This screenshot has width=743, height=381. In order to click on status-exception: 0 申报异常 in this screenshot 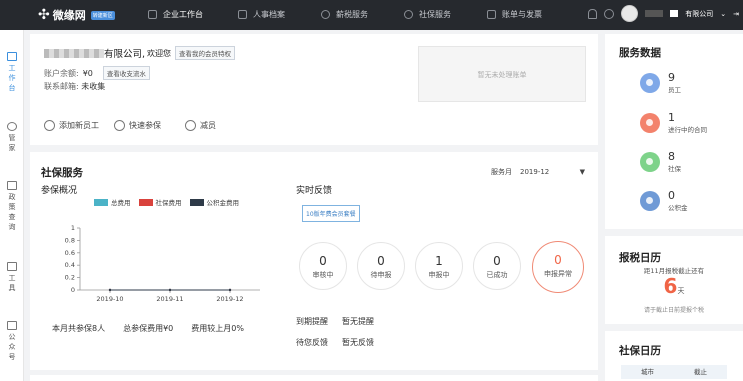, I will do `click(558, 267)`.